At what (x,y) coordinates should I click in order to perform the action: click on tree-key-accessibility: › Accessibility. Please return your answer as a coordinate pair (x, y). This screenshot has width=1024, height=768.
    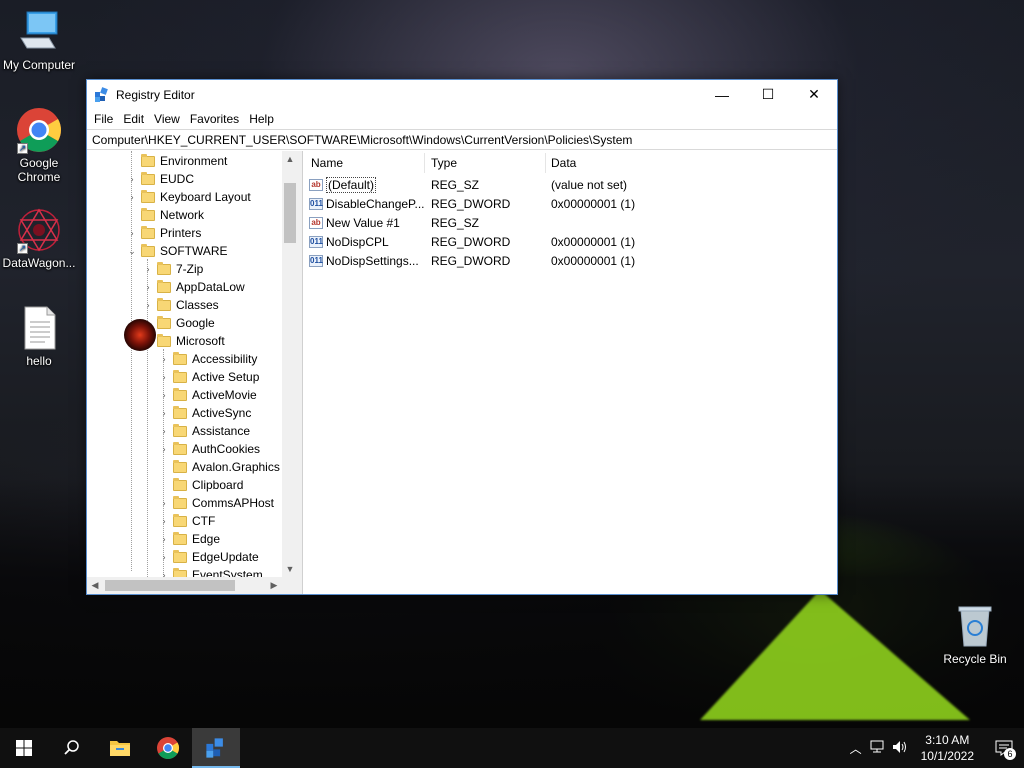
    Looking at the image, I should click on (208, 359).